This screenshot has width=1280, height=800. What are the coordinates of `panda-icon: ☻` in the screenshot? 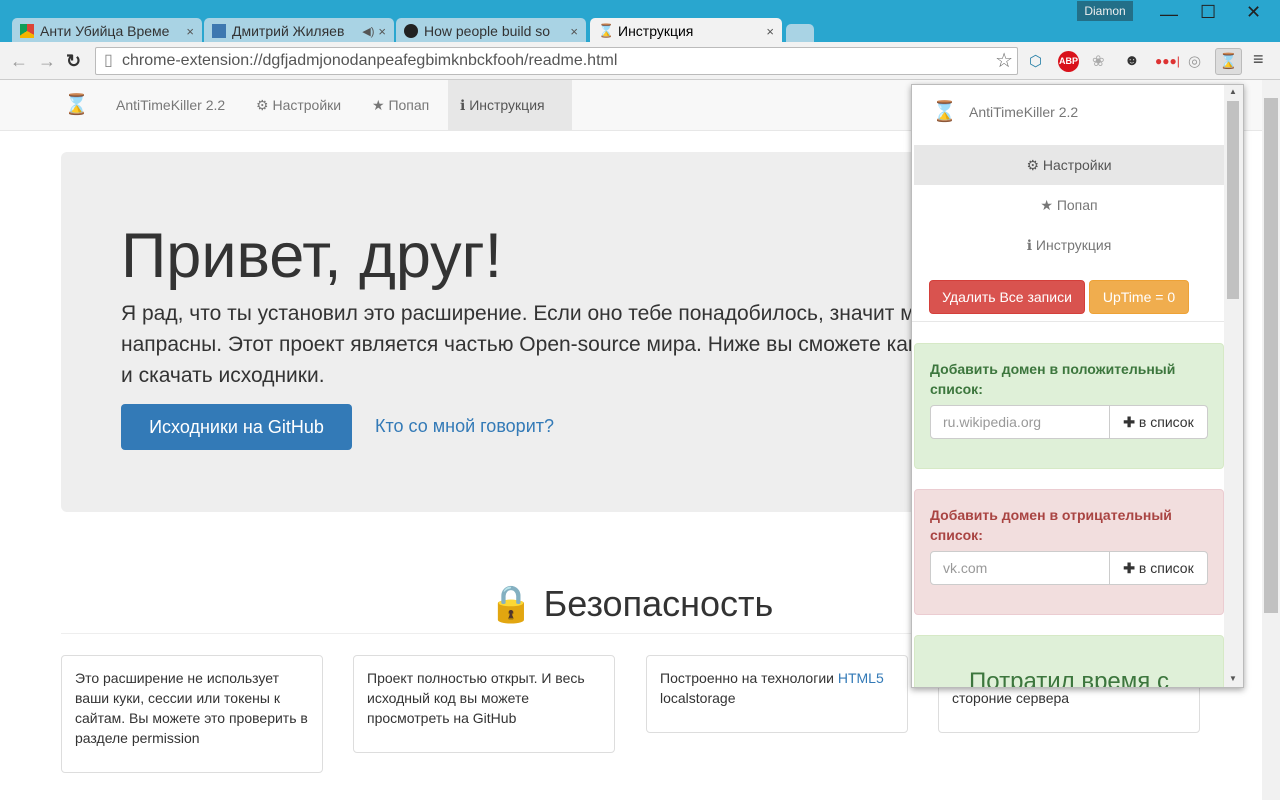 It's located at (1132, 60).